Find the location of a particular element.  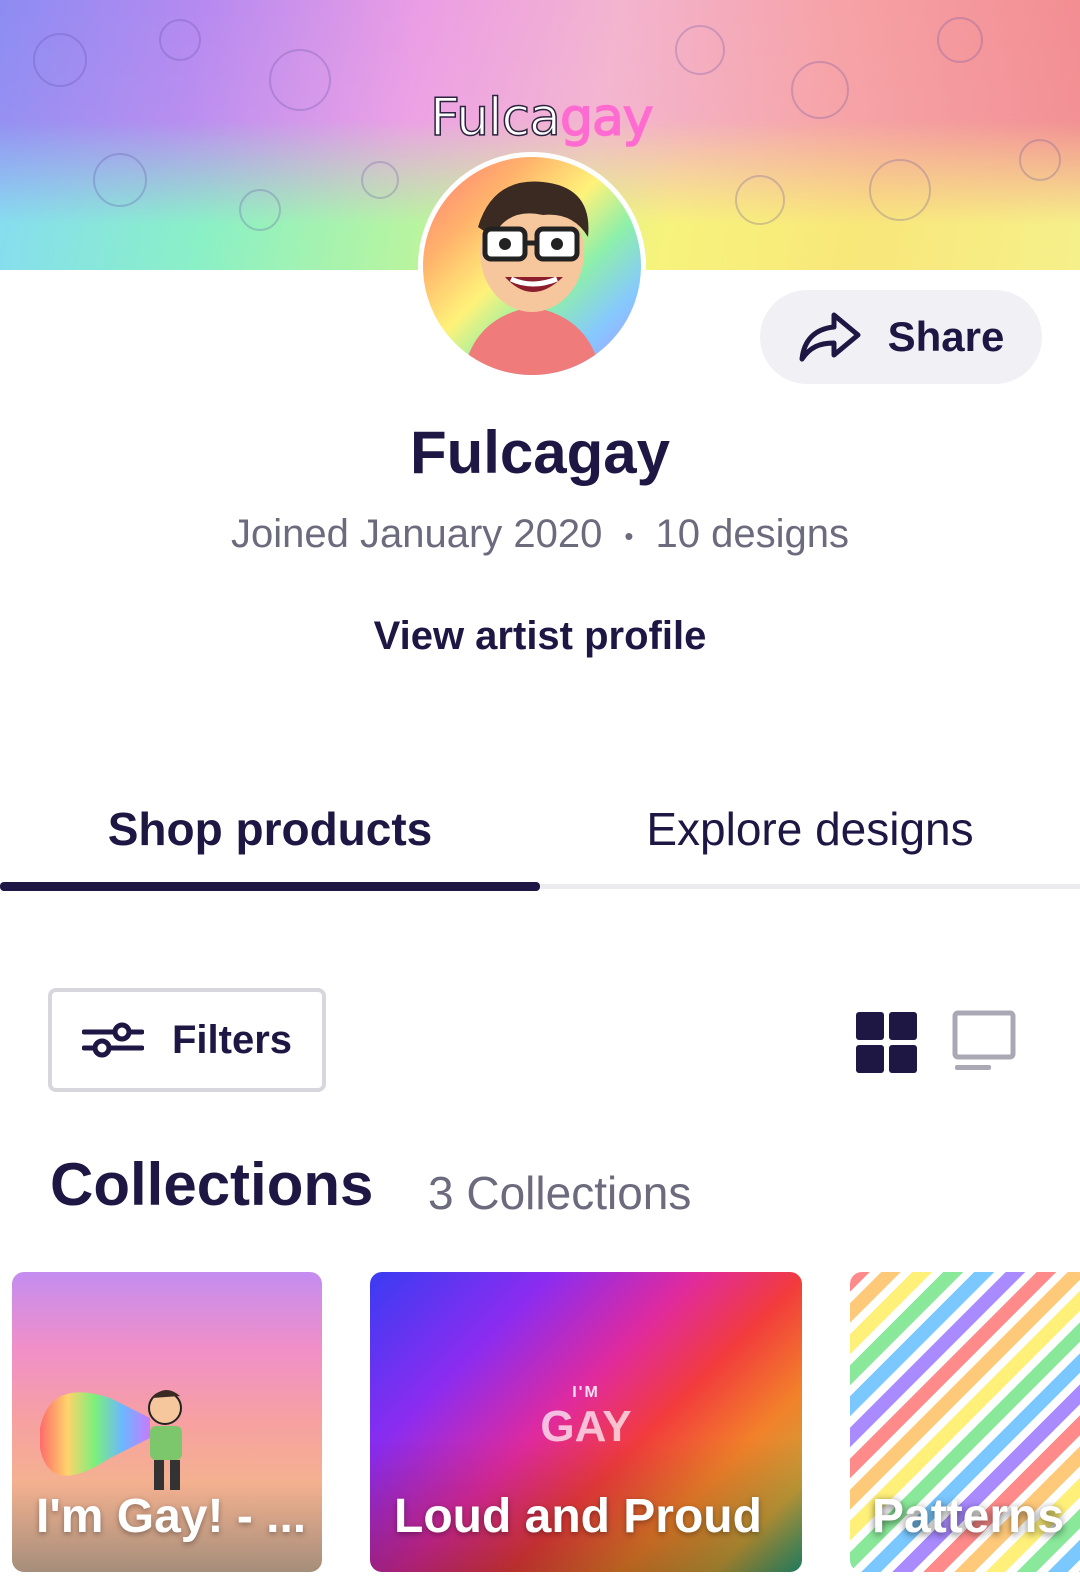

view-artist-profile-link: View artist profile is located at coordinates (540, 636).